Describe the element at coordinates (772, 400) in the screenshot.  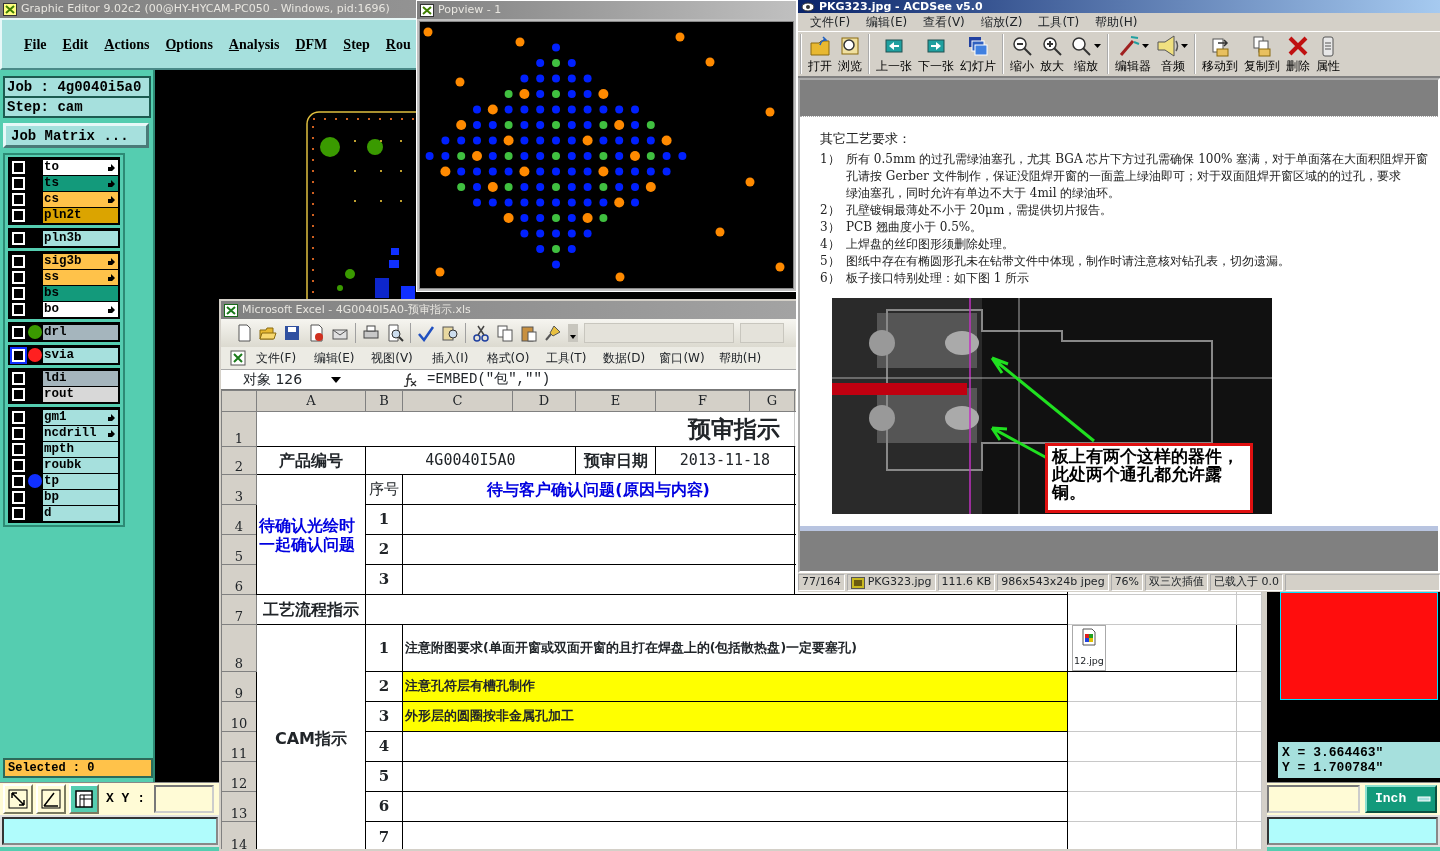
I see `column-header: G` at that location.